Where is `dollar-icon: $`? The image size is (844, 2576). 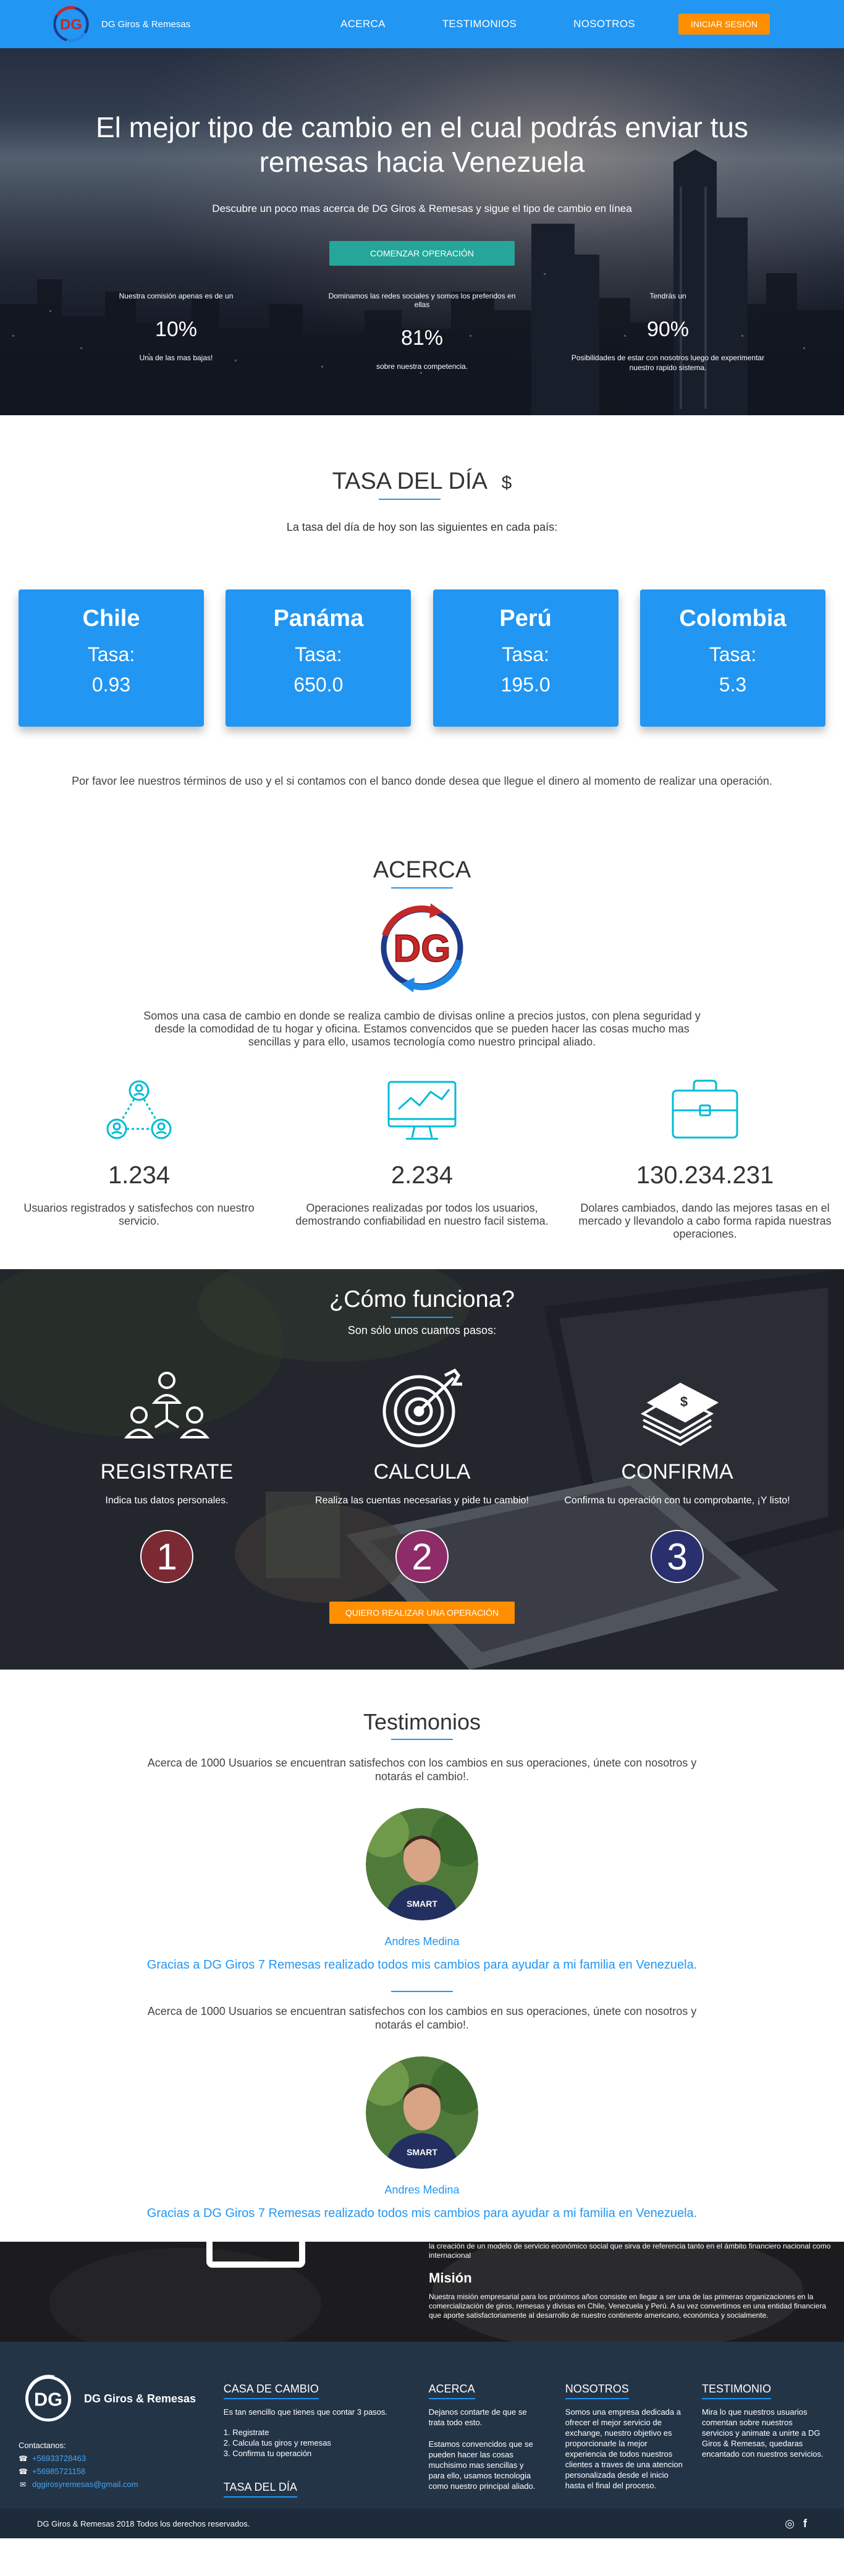
dollar-icon: $ is located at coordinates (506, 483).